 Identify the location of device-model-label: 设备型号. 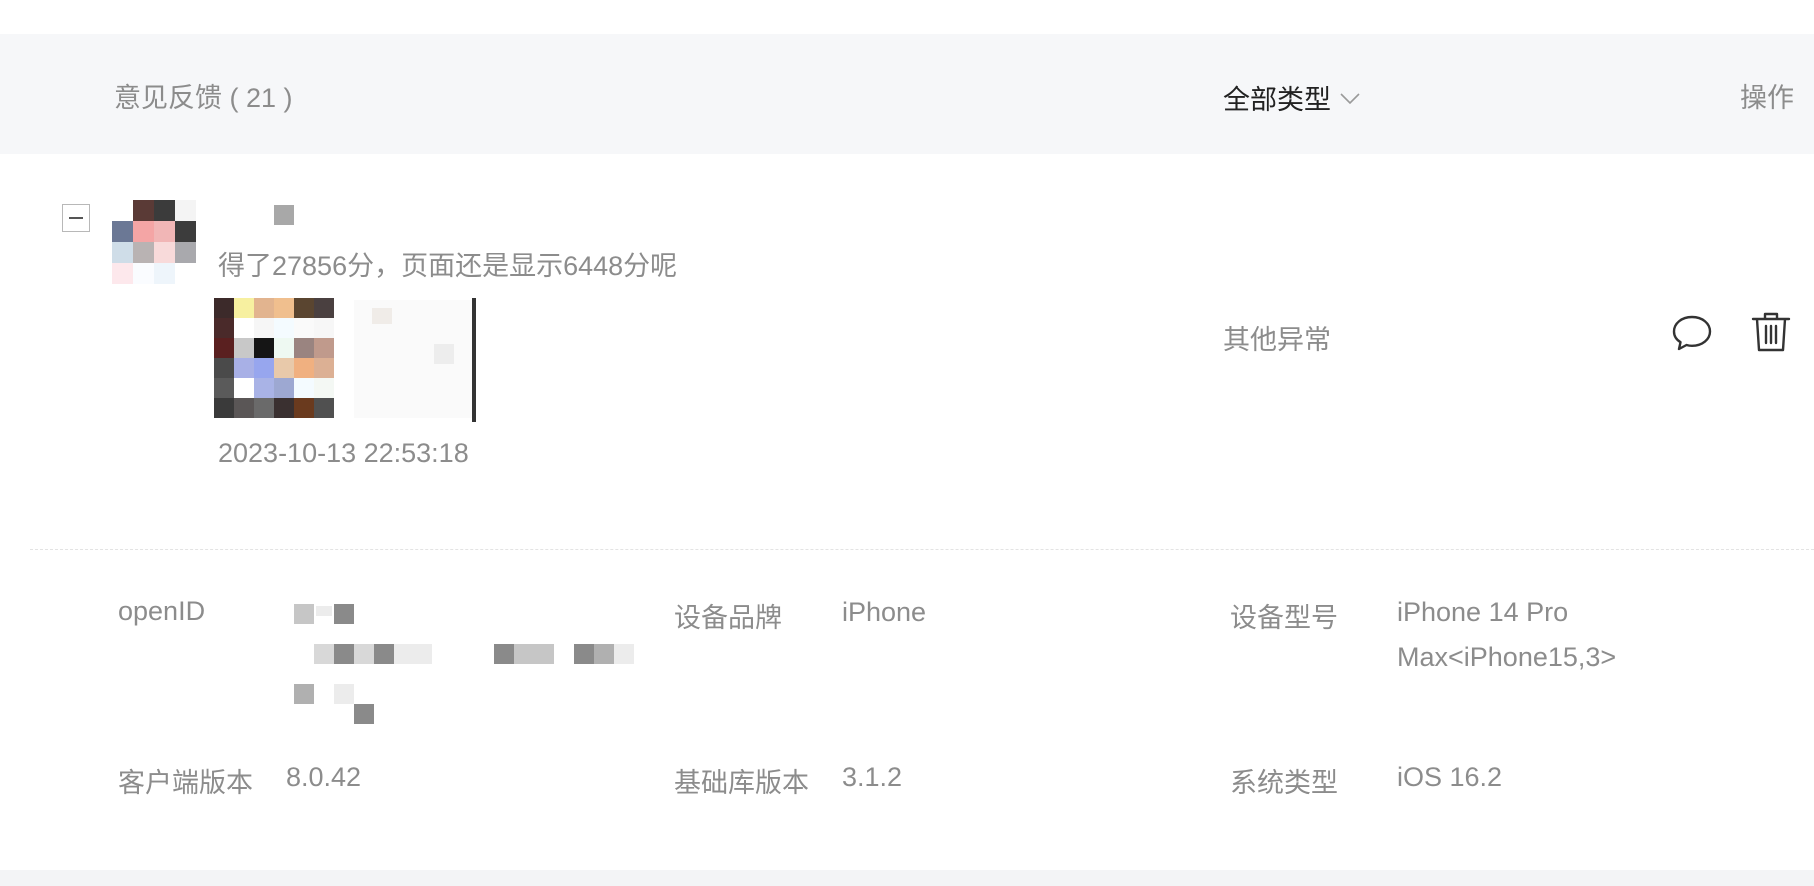
(1284, 618).